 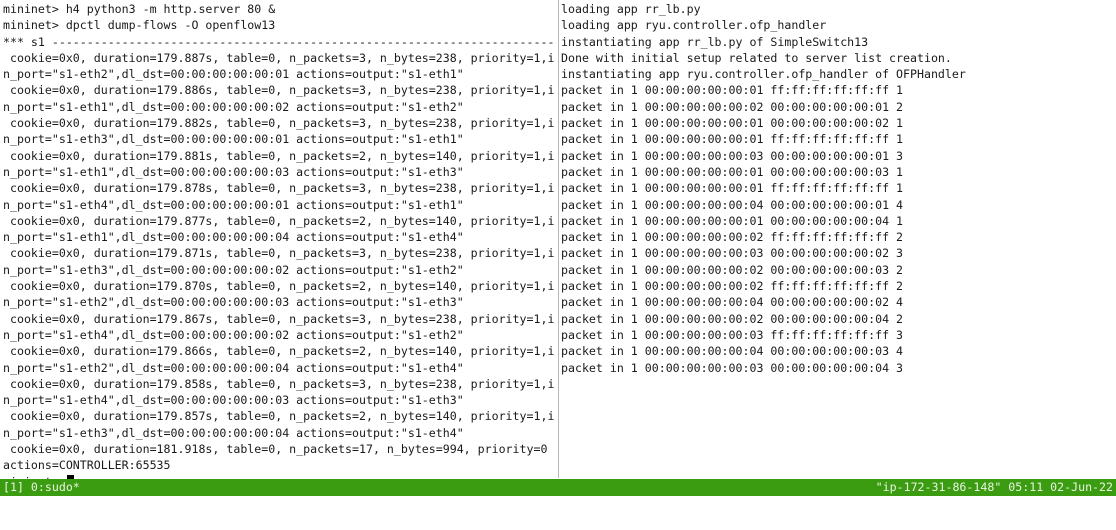 What do you see at coordinates (994, 487) in the screenshot?
I see `status-host-clock: "ip-172-31-86-148" 05:11 02-Jun-22` at bounding box center [994, 487].